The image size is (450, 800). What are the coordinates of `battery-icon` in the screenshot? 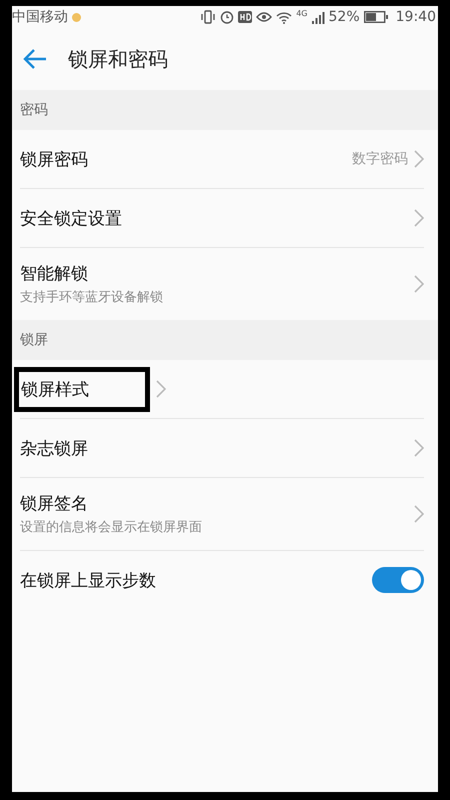 It's located at (376, 17).